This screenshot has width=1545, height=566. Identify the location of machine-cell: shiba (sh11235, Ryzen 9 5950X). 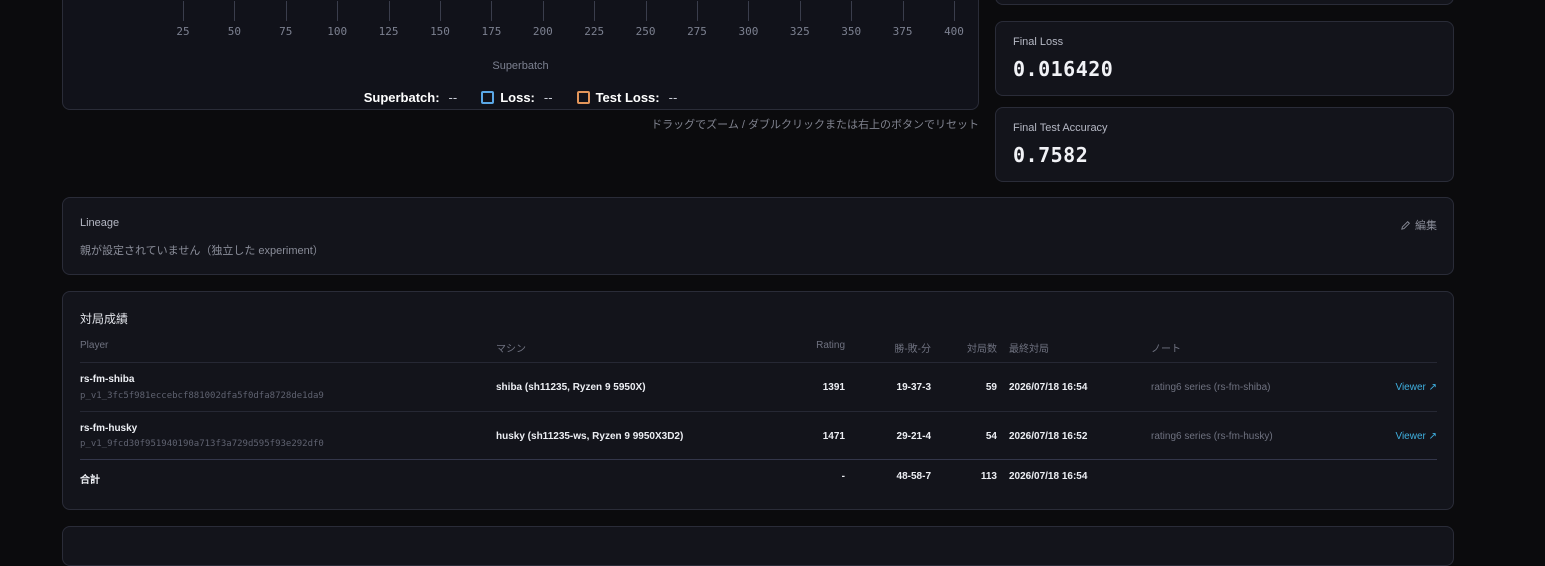
(571, 387).